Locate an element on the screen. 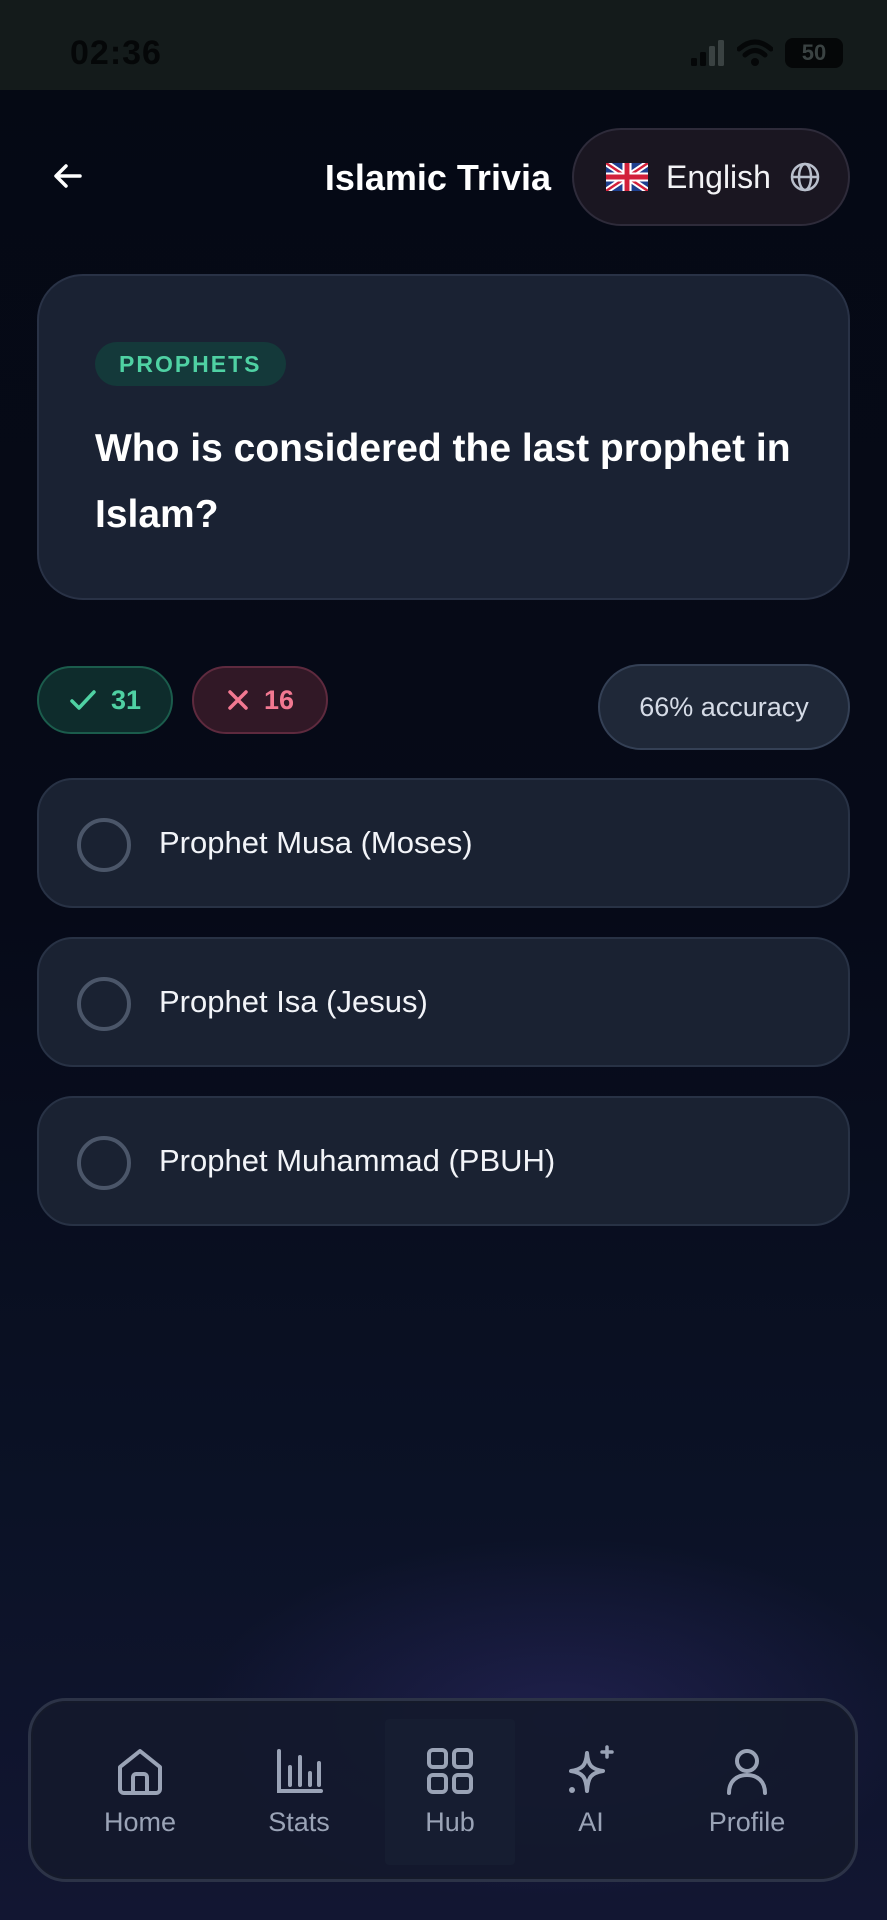 The image size is (887, 1920). close-icon is located at coordinates (238, 700).